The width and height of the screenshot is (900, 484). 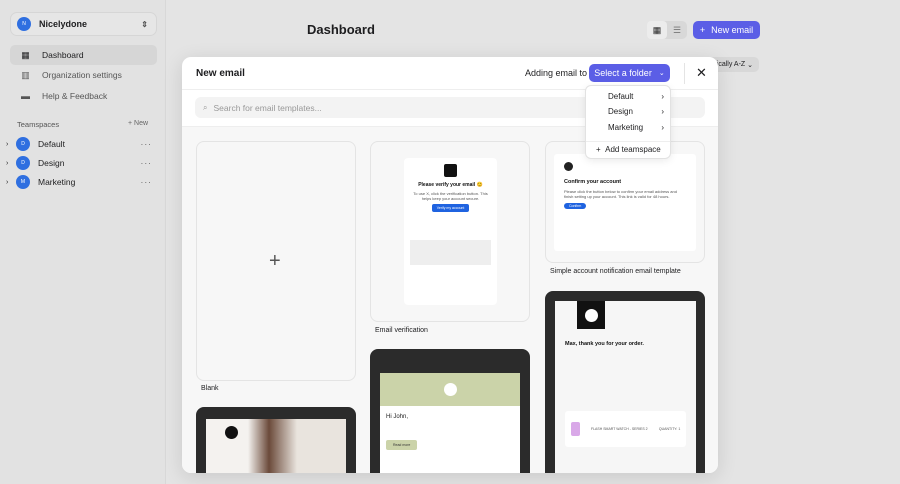 I want to click on template-label: Email verification, so click(x=401, y=330).